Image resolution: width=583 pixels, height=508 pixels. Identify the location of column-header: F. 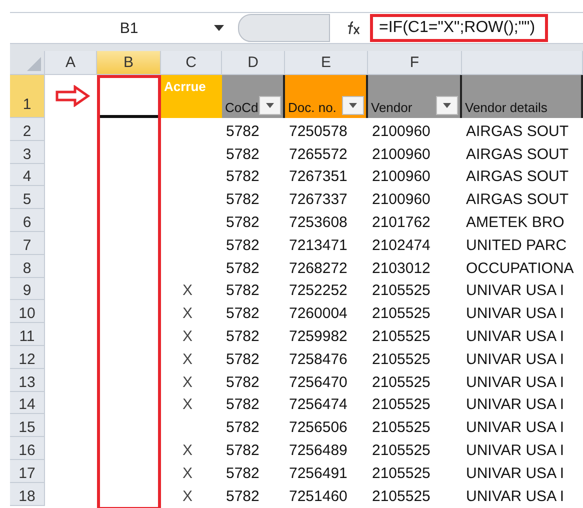
(415, 63).